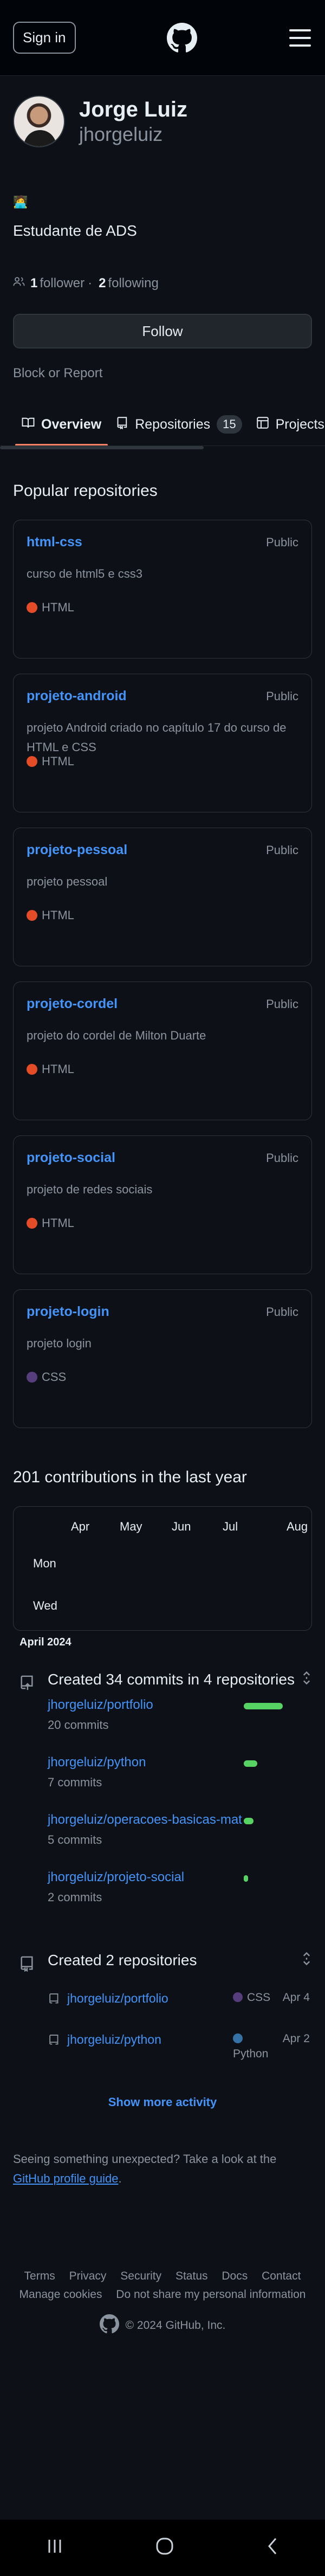  Describe the element at coordinates (250, 2046) in the screenshot. I see `repo-language: Python` at that location.